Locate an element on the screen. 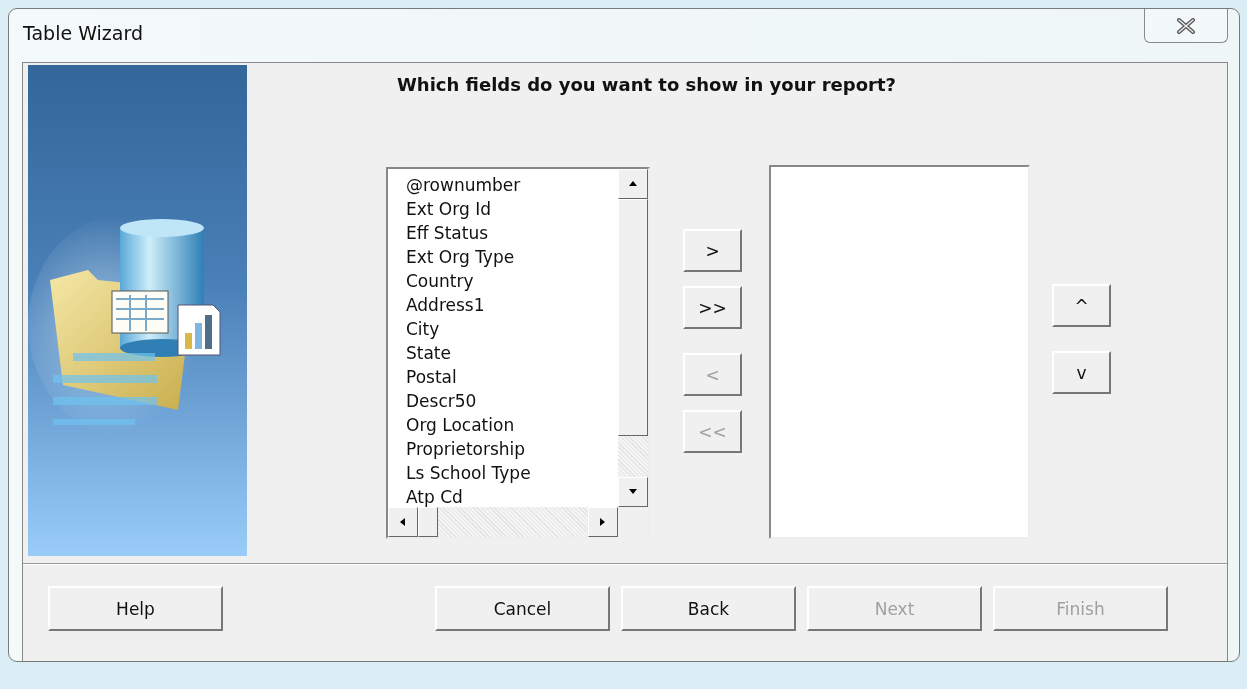  field-list-item: Address1 is located at coordinates (511, 305).